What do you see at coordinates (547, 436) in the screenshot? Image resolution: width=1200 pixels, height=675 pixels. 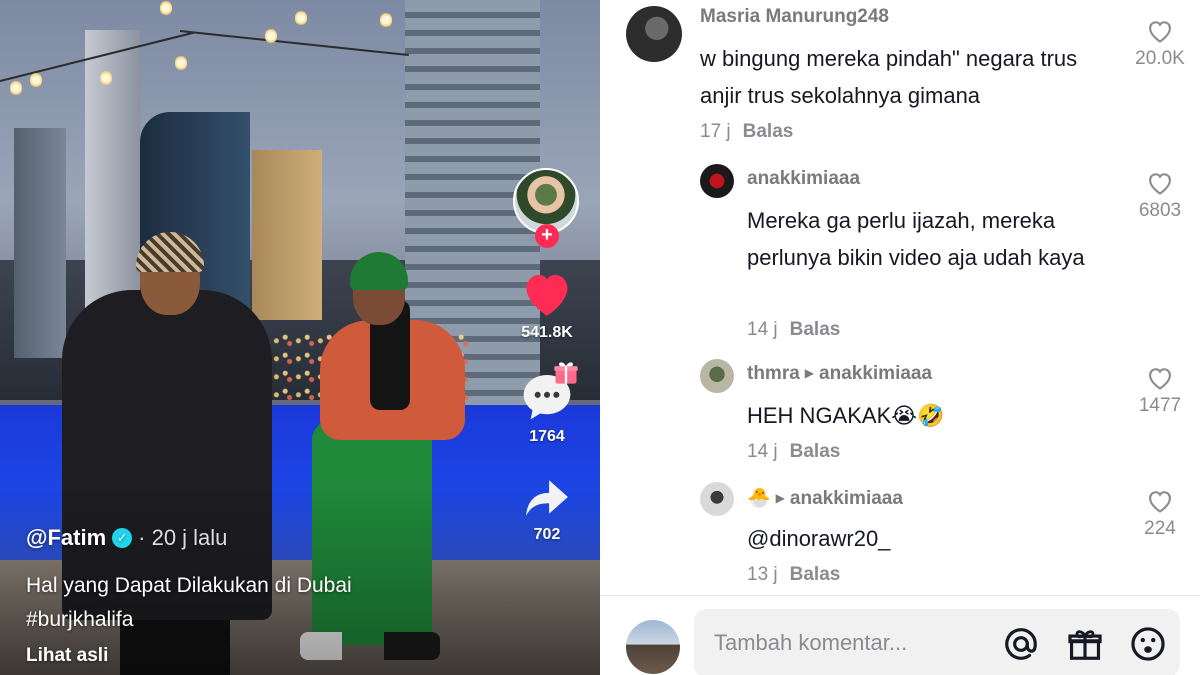 I see `comment-count: 1764` at bounding box center [547, 436].